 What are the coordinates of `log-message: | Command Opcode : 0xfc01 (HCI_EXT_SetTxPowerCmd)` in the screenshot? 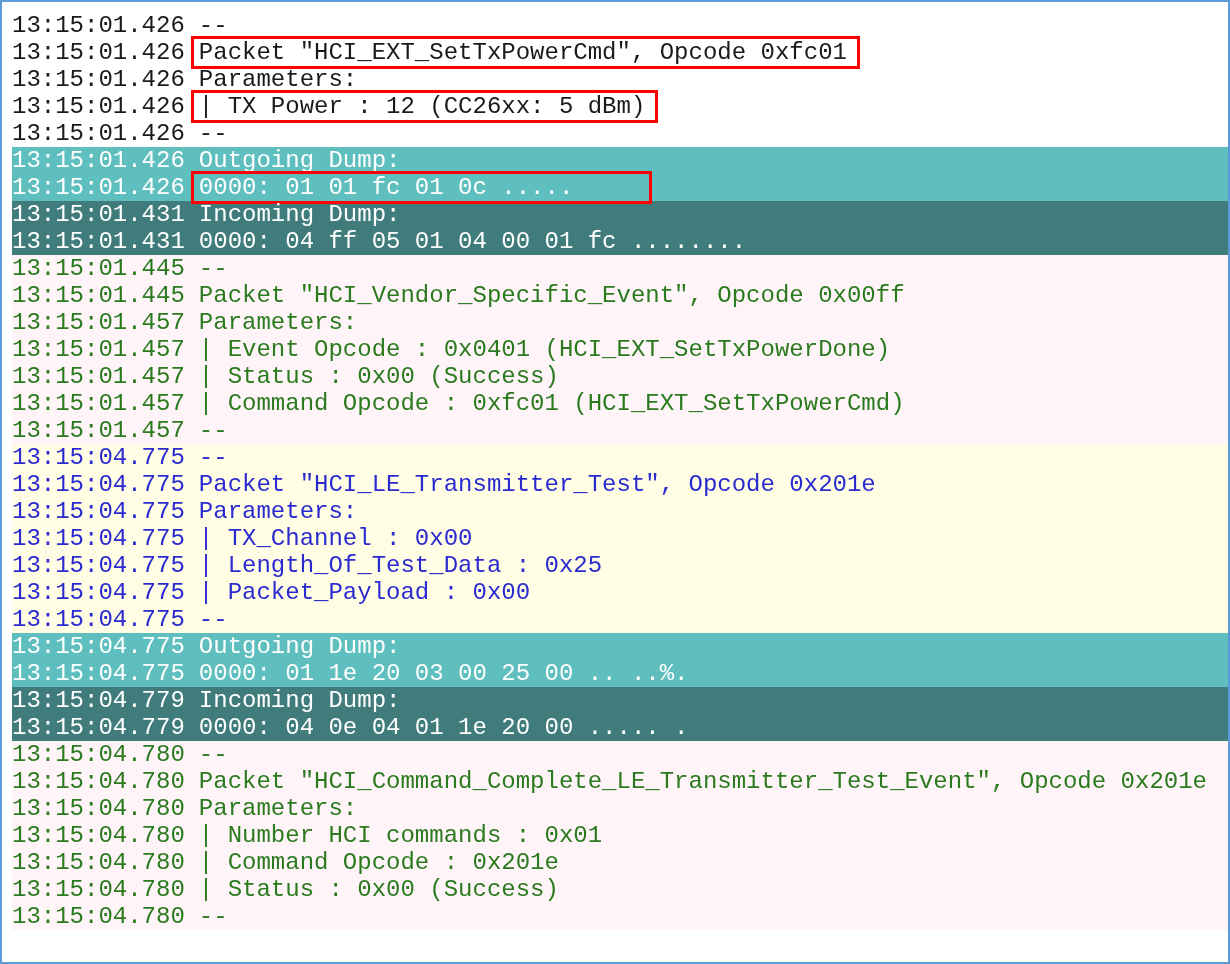 It's located at (551, 403).